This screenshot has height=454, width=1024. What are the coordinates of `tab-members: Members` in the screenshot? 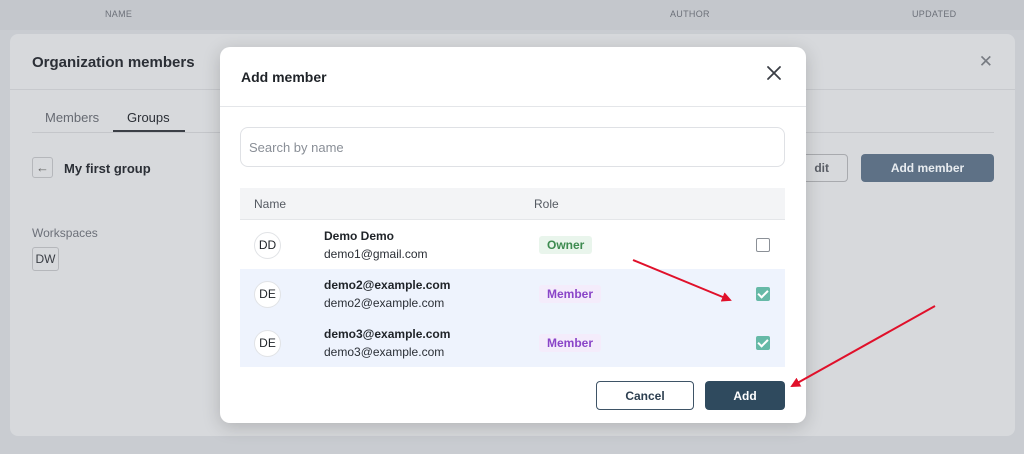 It's located at (72, 117).